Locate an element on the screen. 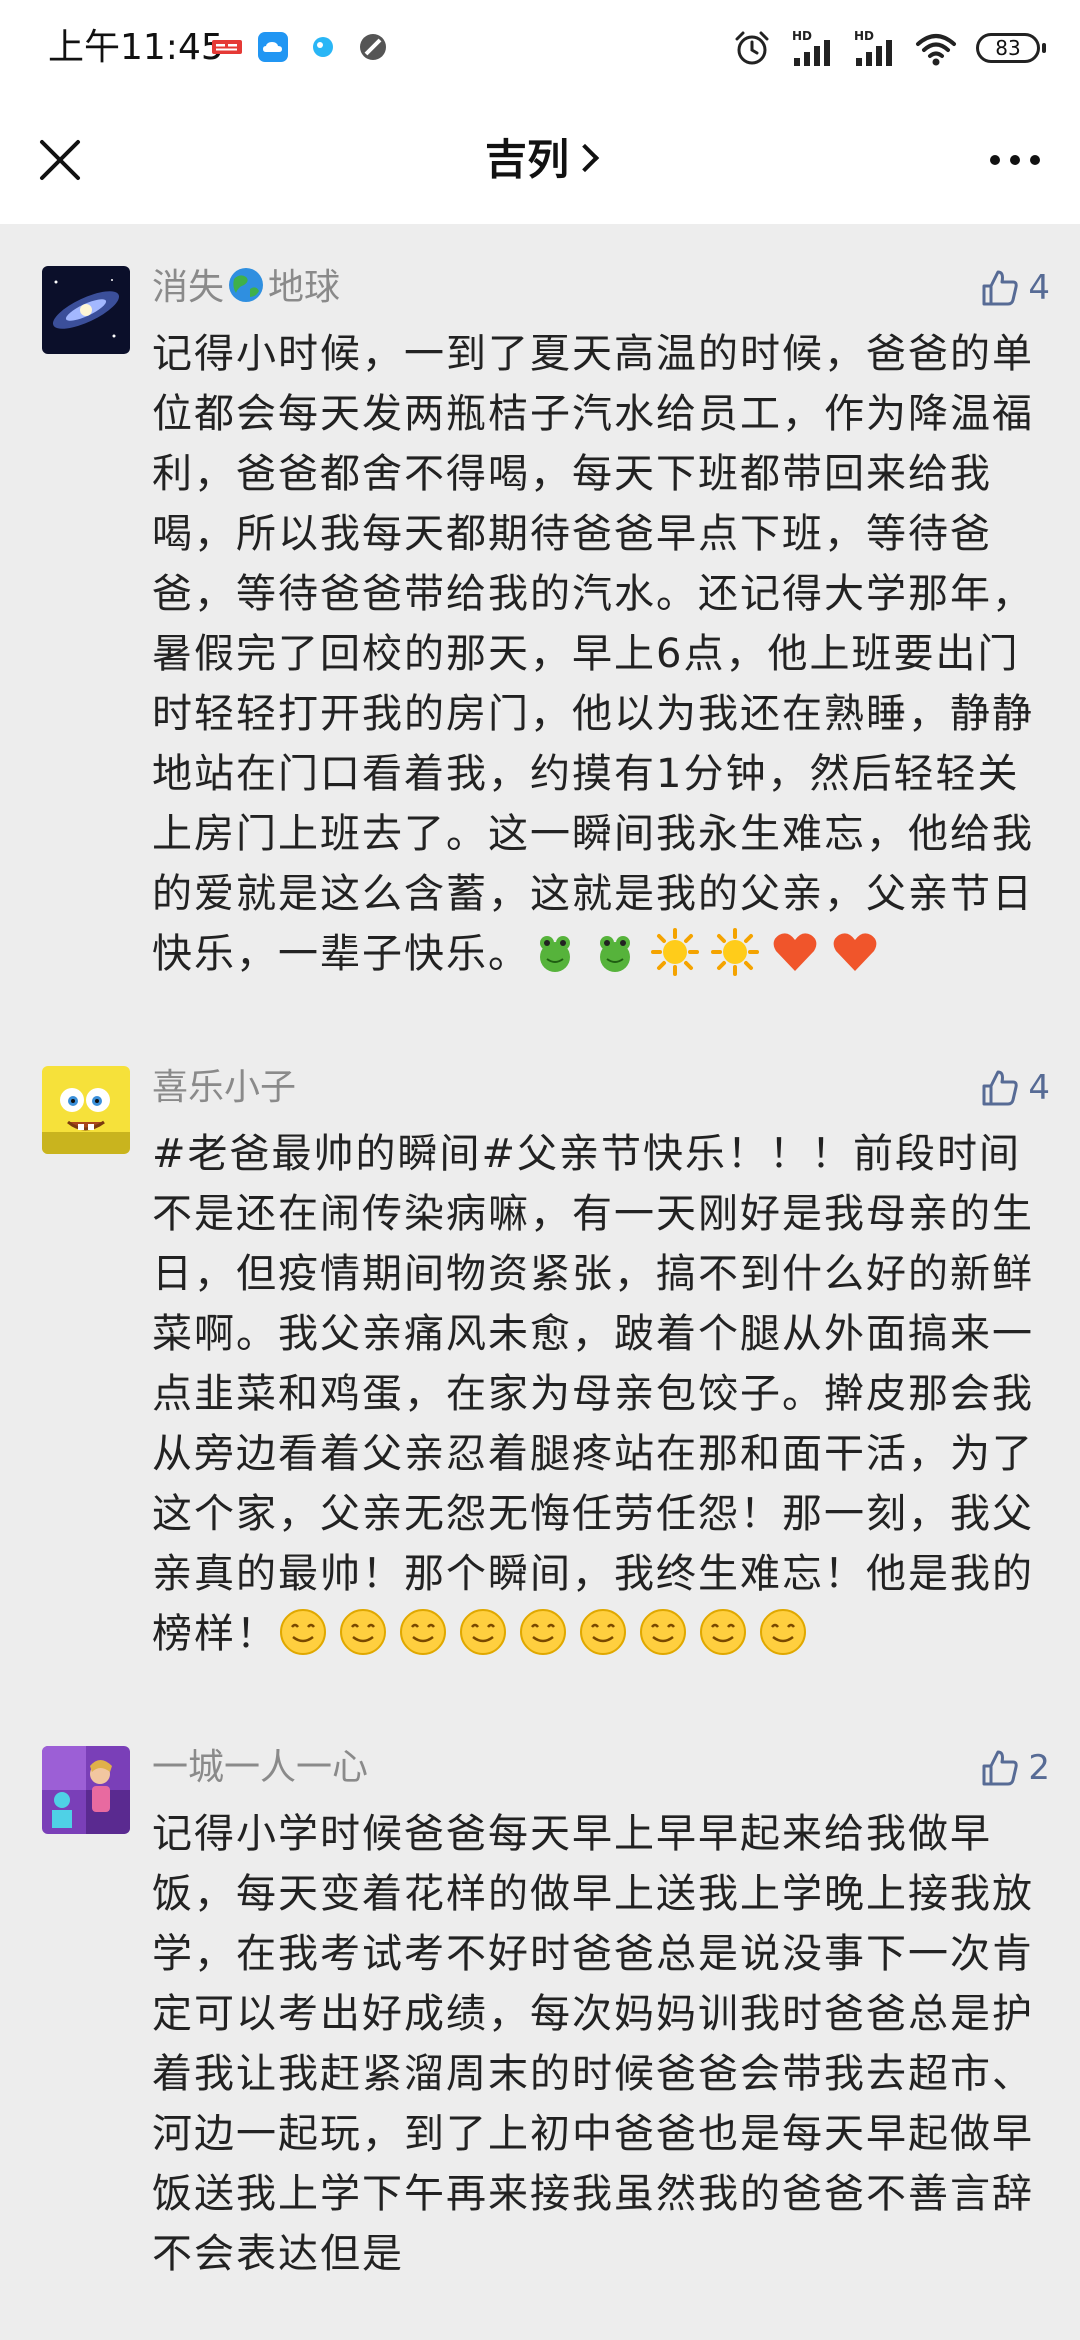  chevron-right-icon is located at coordinates (585, 158).